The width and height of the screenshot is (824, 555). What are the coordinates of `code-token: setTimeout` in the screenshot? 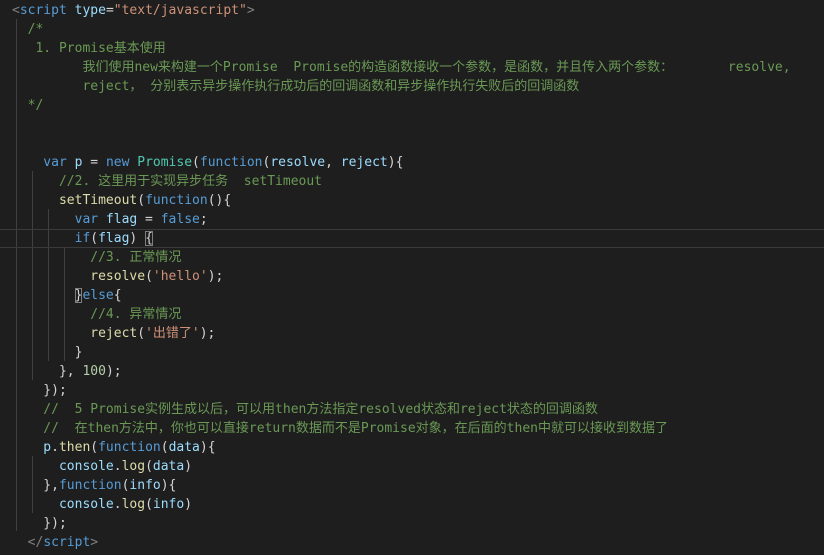 It's located at (75, 200).